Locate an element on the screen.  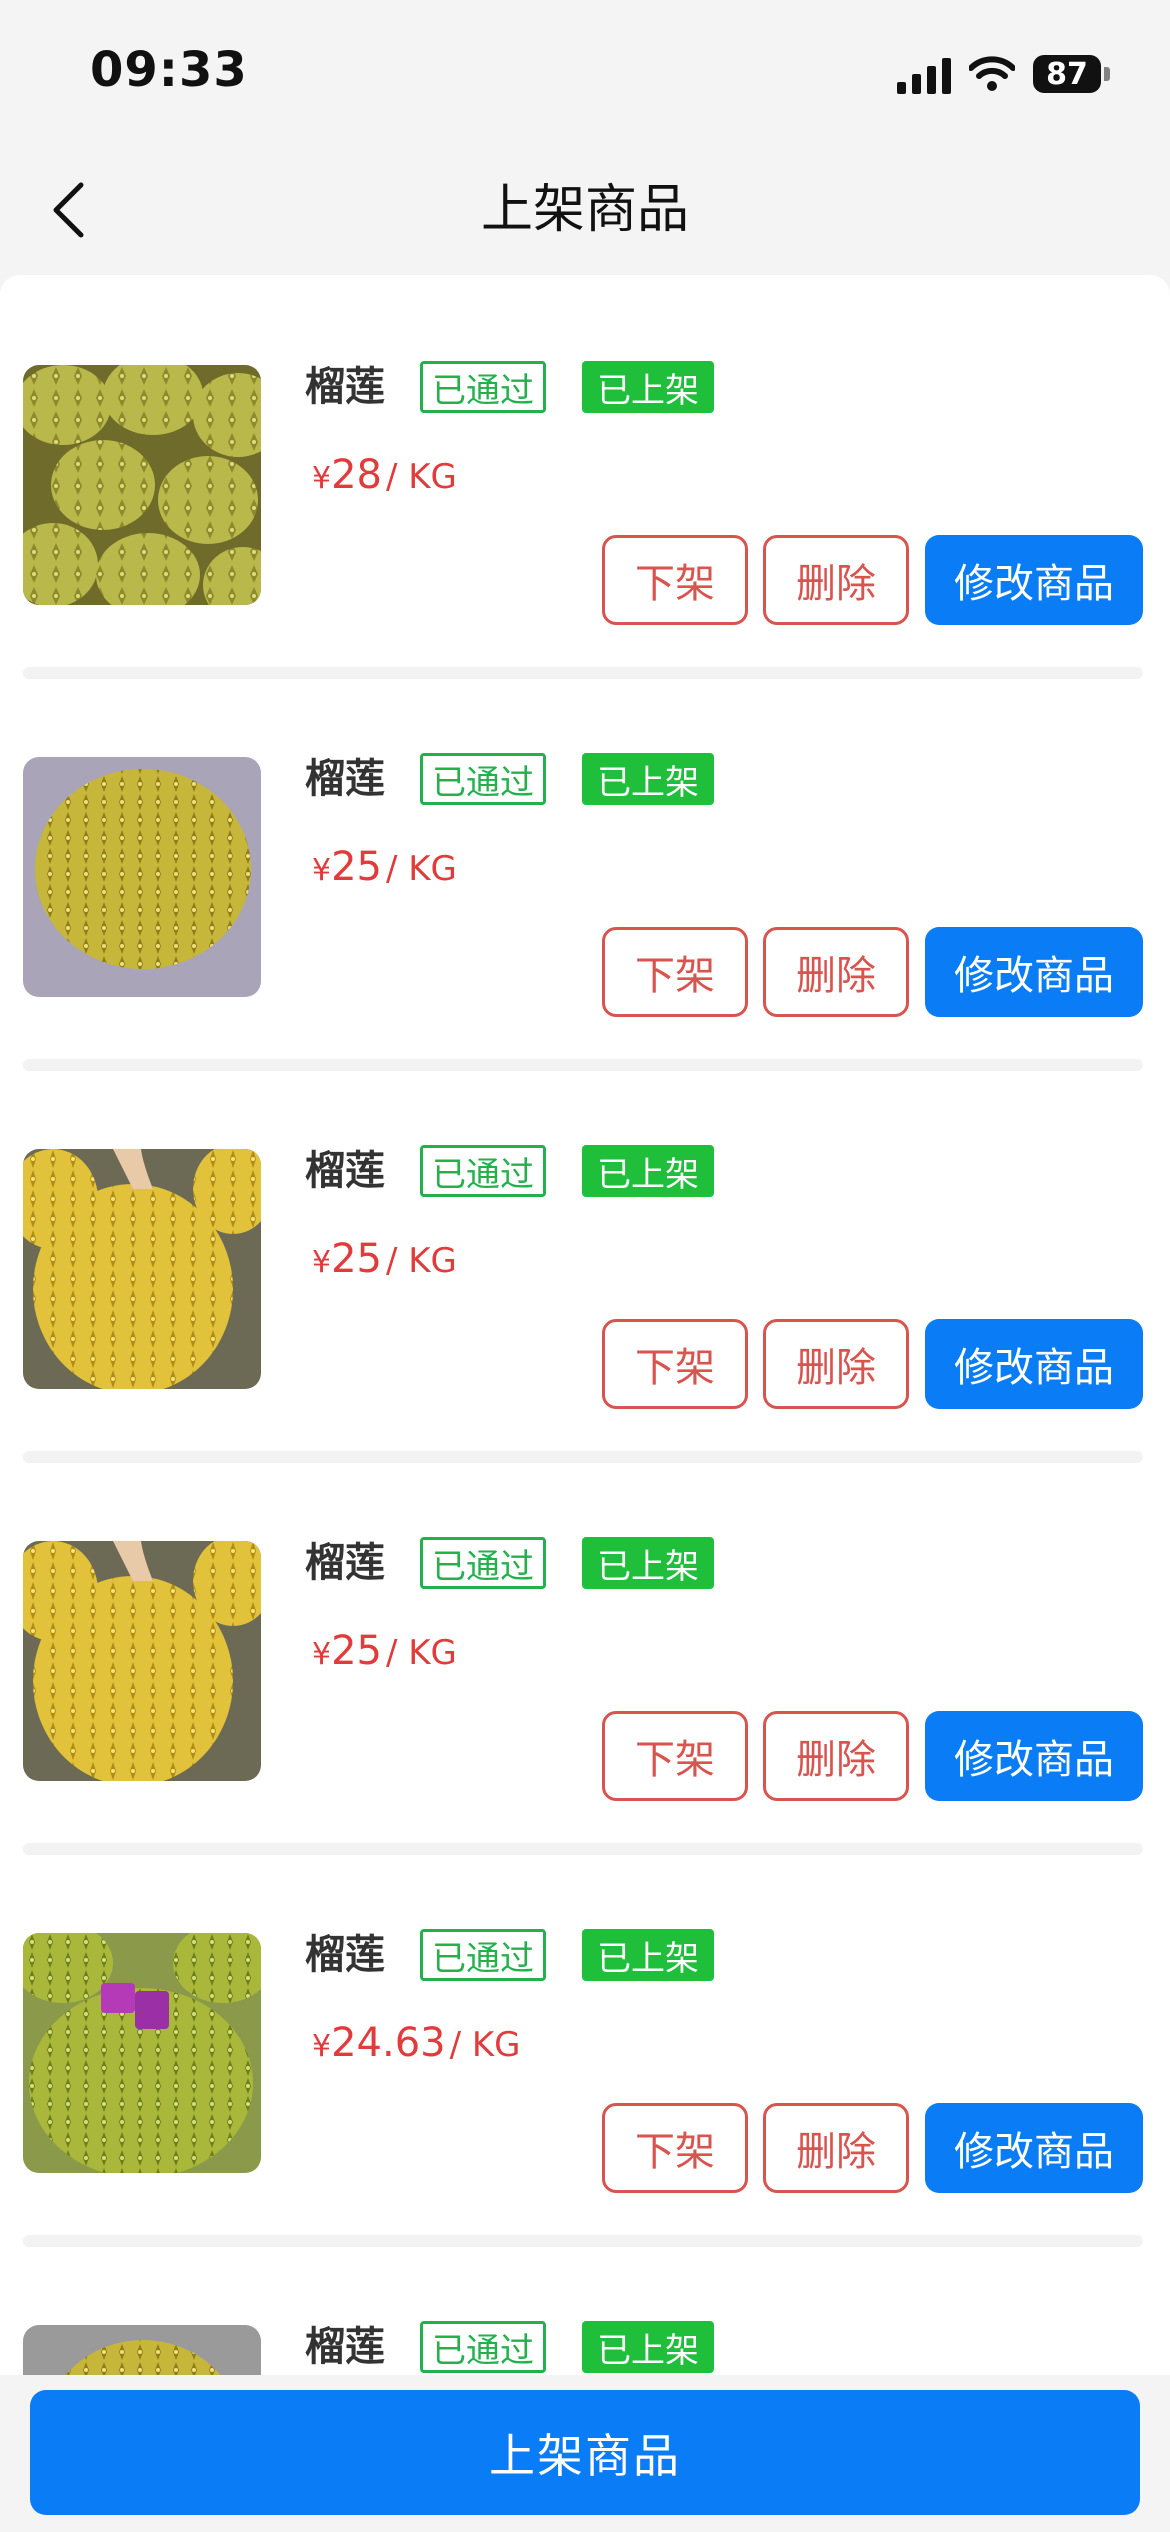
status-bar: 09:33 87 is located at coordinates (585, 70).